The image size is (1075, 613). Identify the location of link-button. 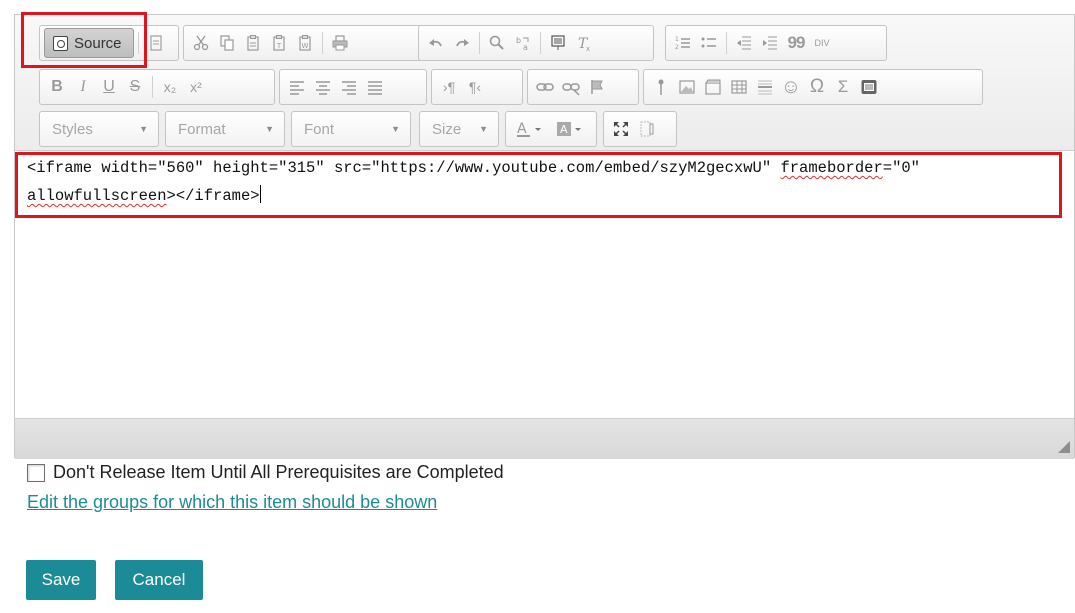
(545, 87).